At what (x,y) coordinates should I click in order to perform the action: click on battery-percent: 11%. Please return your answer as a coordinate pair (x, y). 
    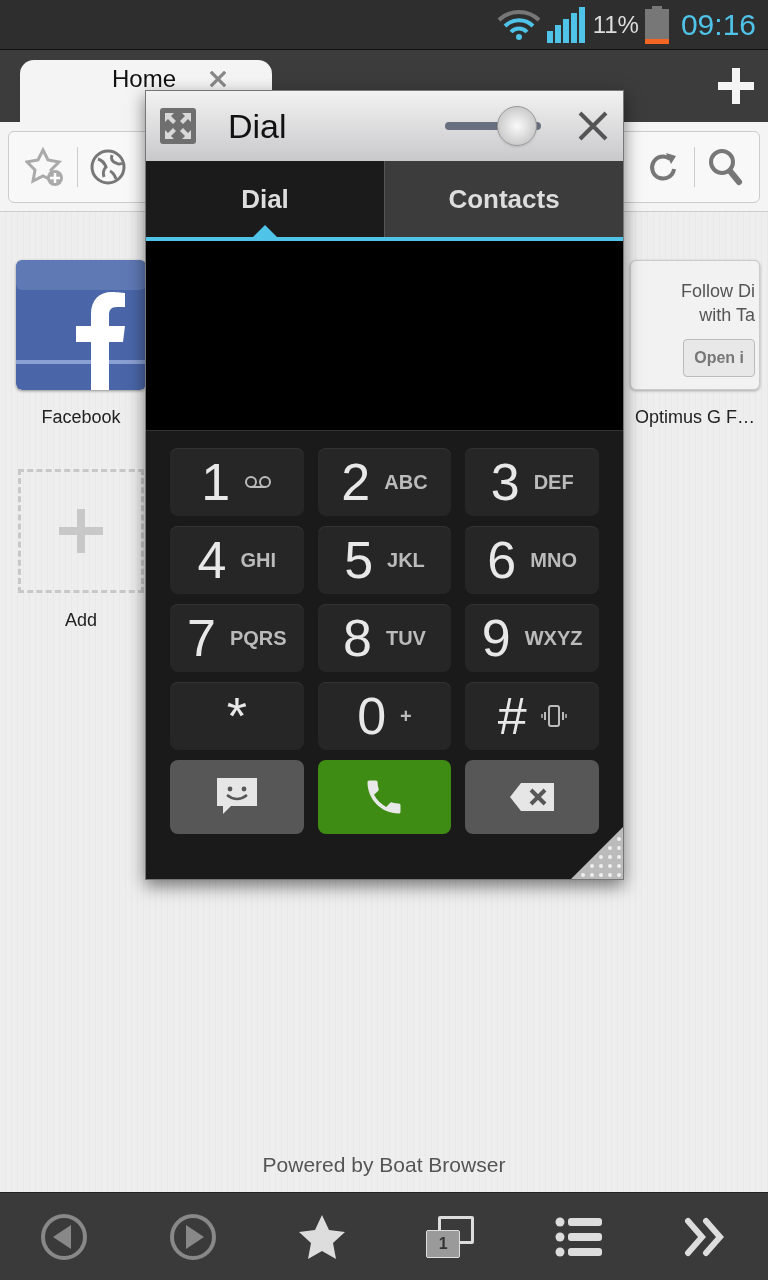
    Looking at the image, I should click on (615, 24).